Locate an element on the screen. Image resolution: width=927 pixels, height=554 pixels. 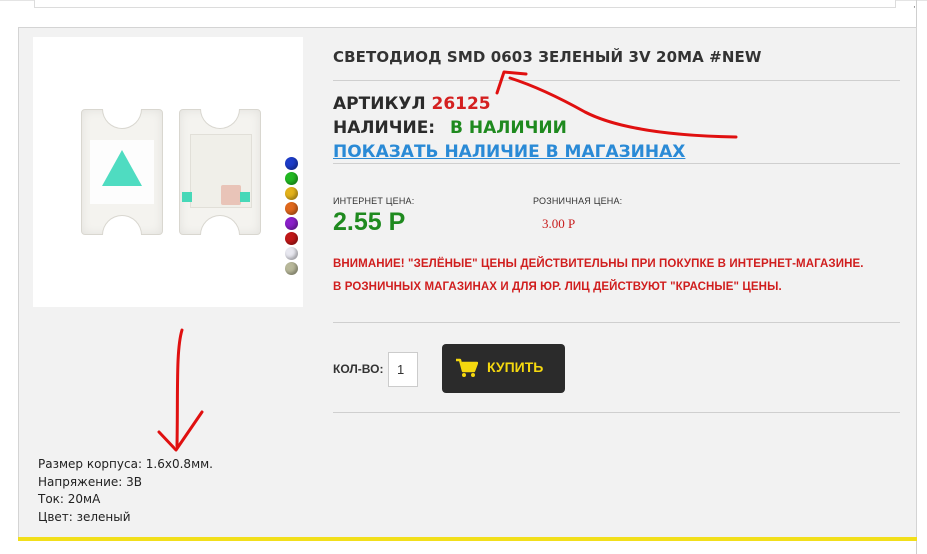
quantity-label: КОЛ-ВО: is located at coordinates (358, 369).